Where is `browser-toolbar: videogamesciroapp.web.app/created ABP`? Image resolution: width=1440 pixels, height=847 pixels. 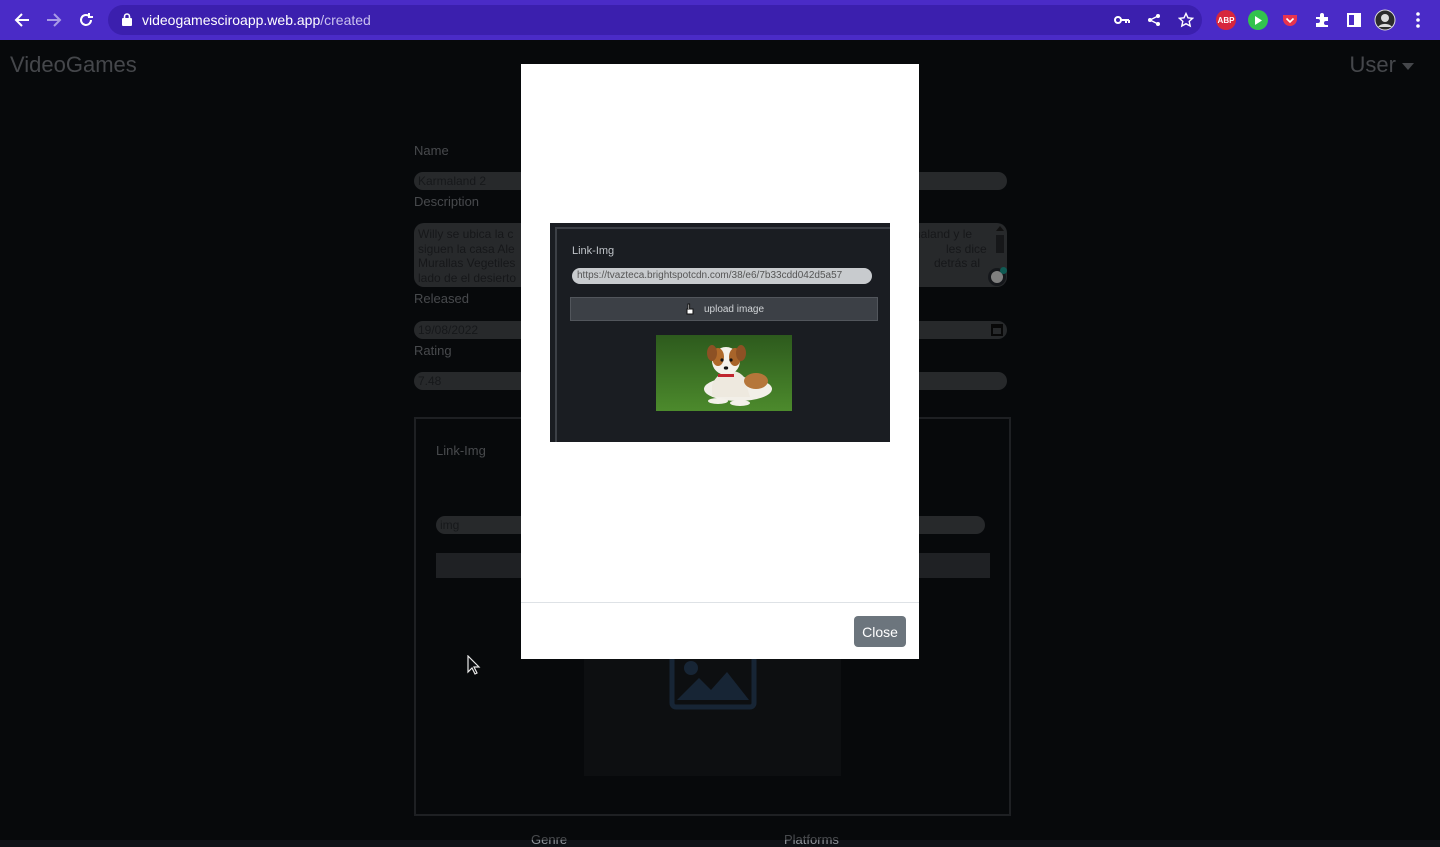
browser-toolbar: videogamesciroapp.web.app/created ABP is located at coordinates (720, 20).